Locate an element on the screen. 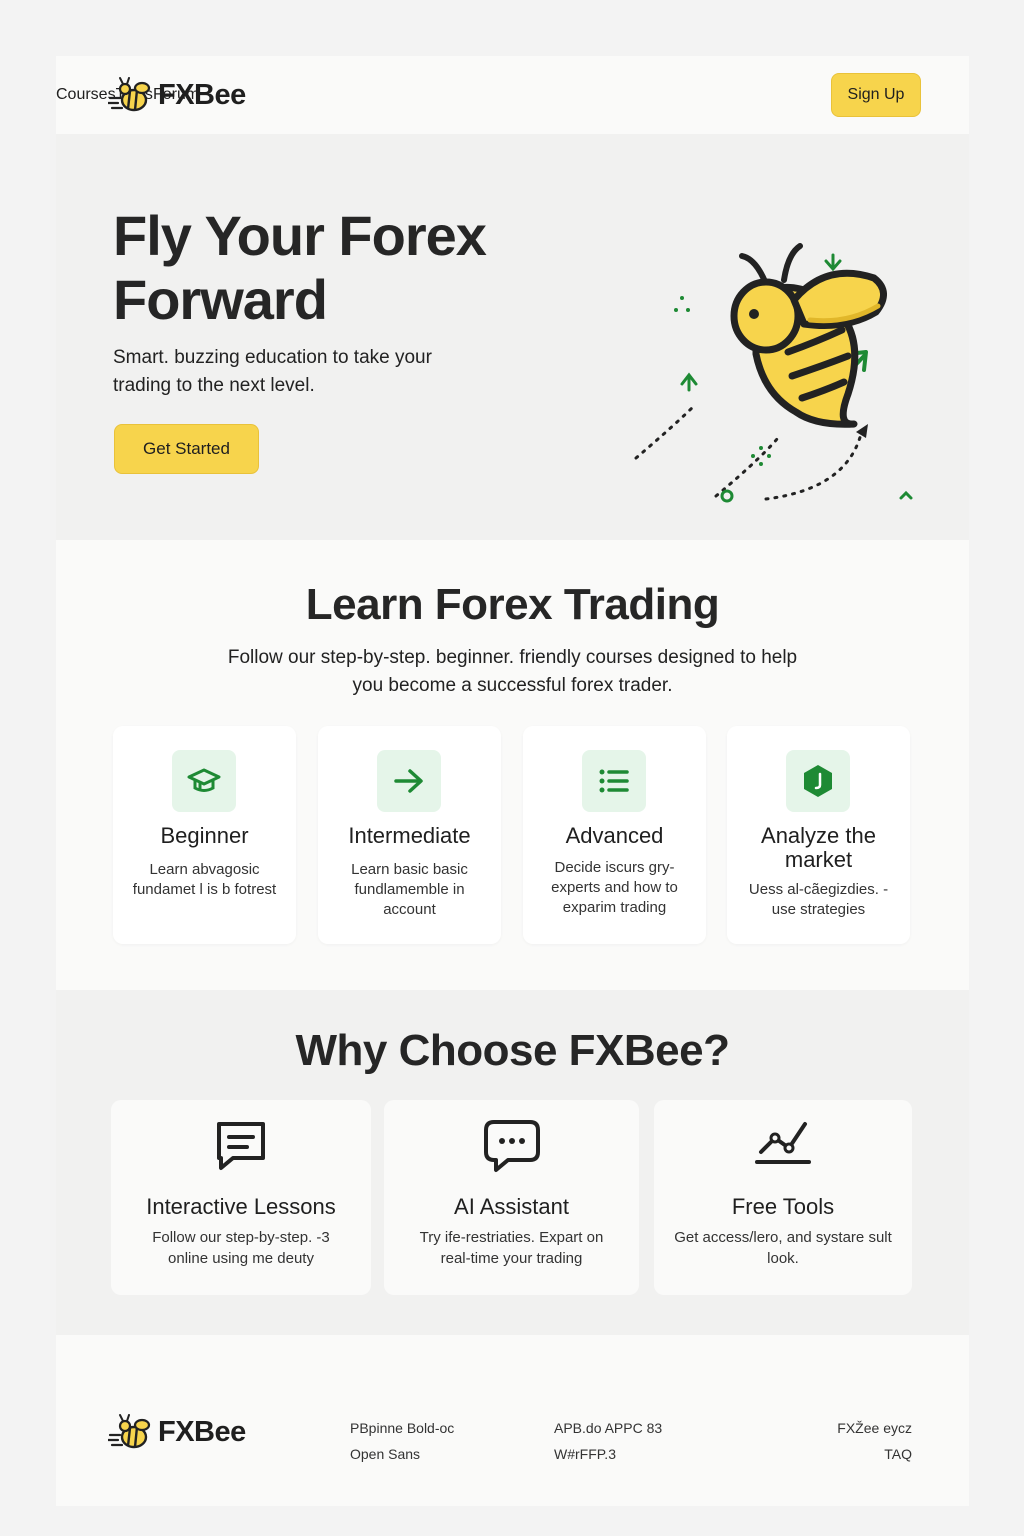  chat-dots-icon is located at coordinates (511, 1146).